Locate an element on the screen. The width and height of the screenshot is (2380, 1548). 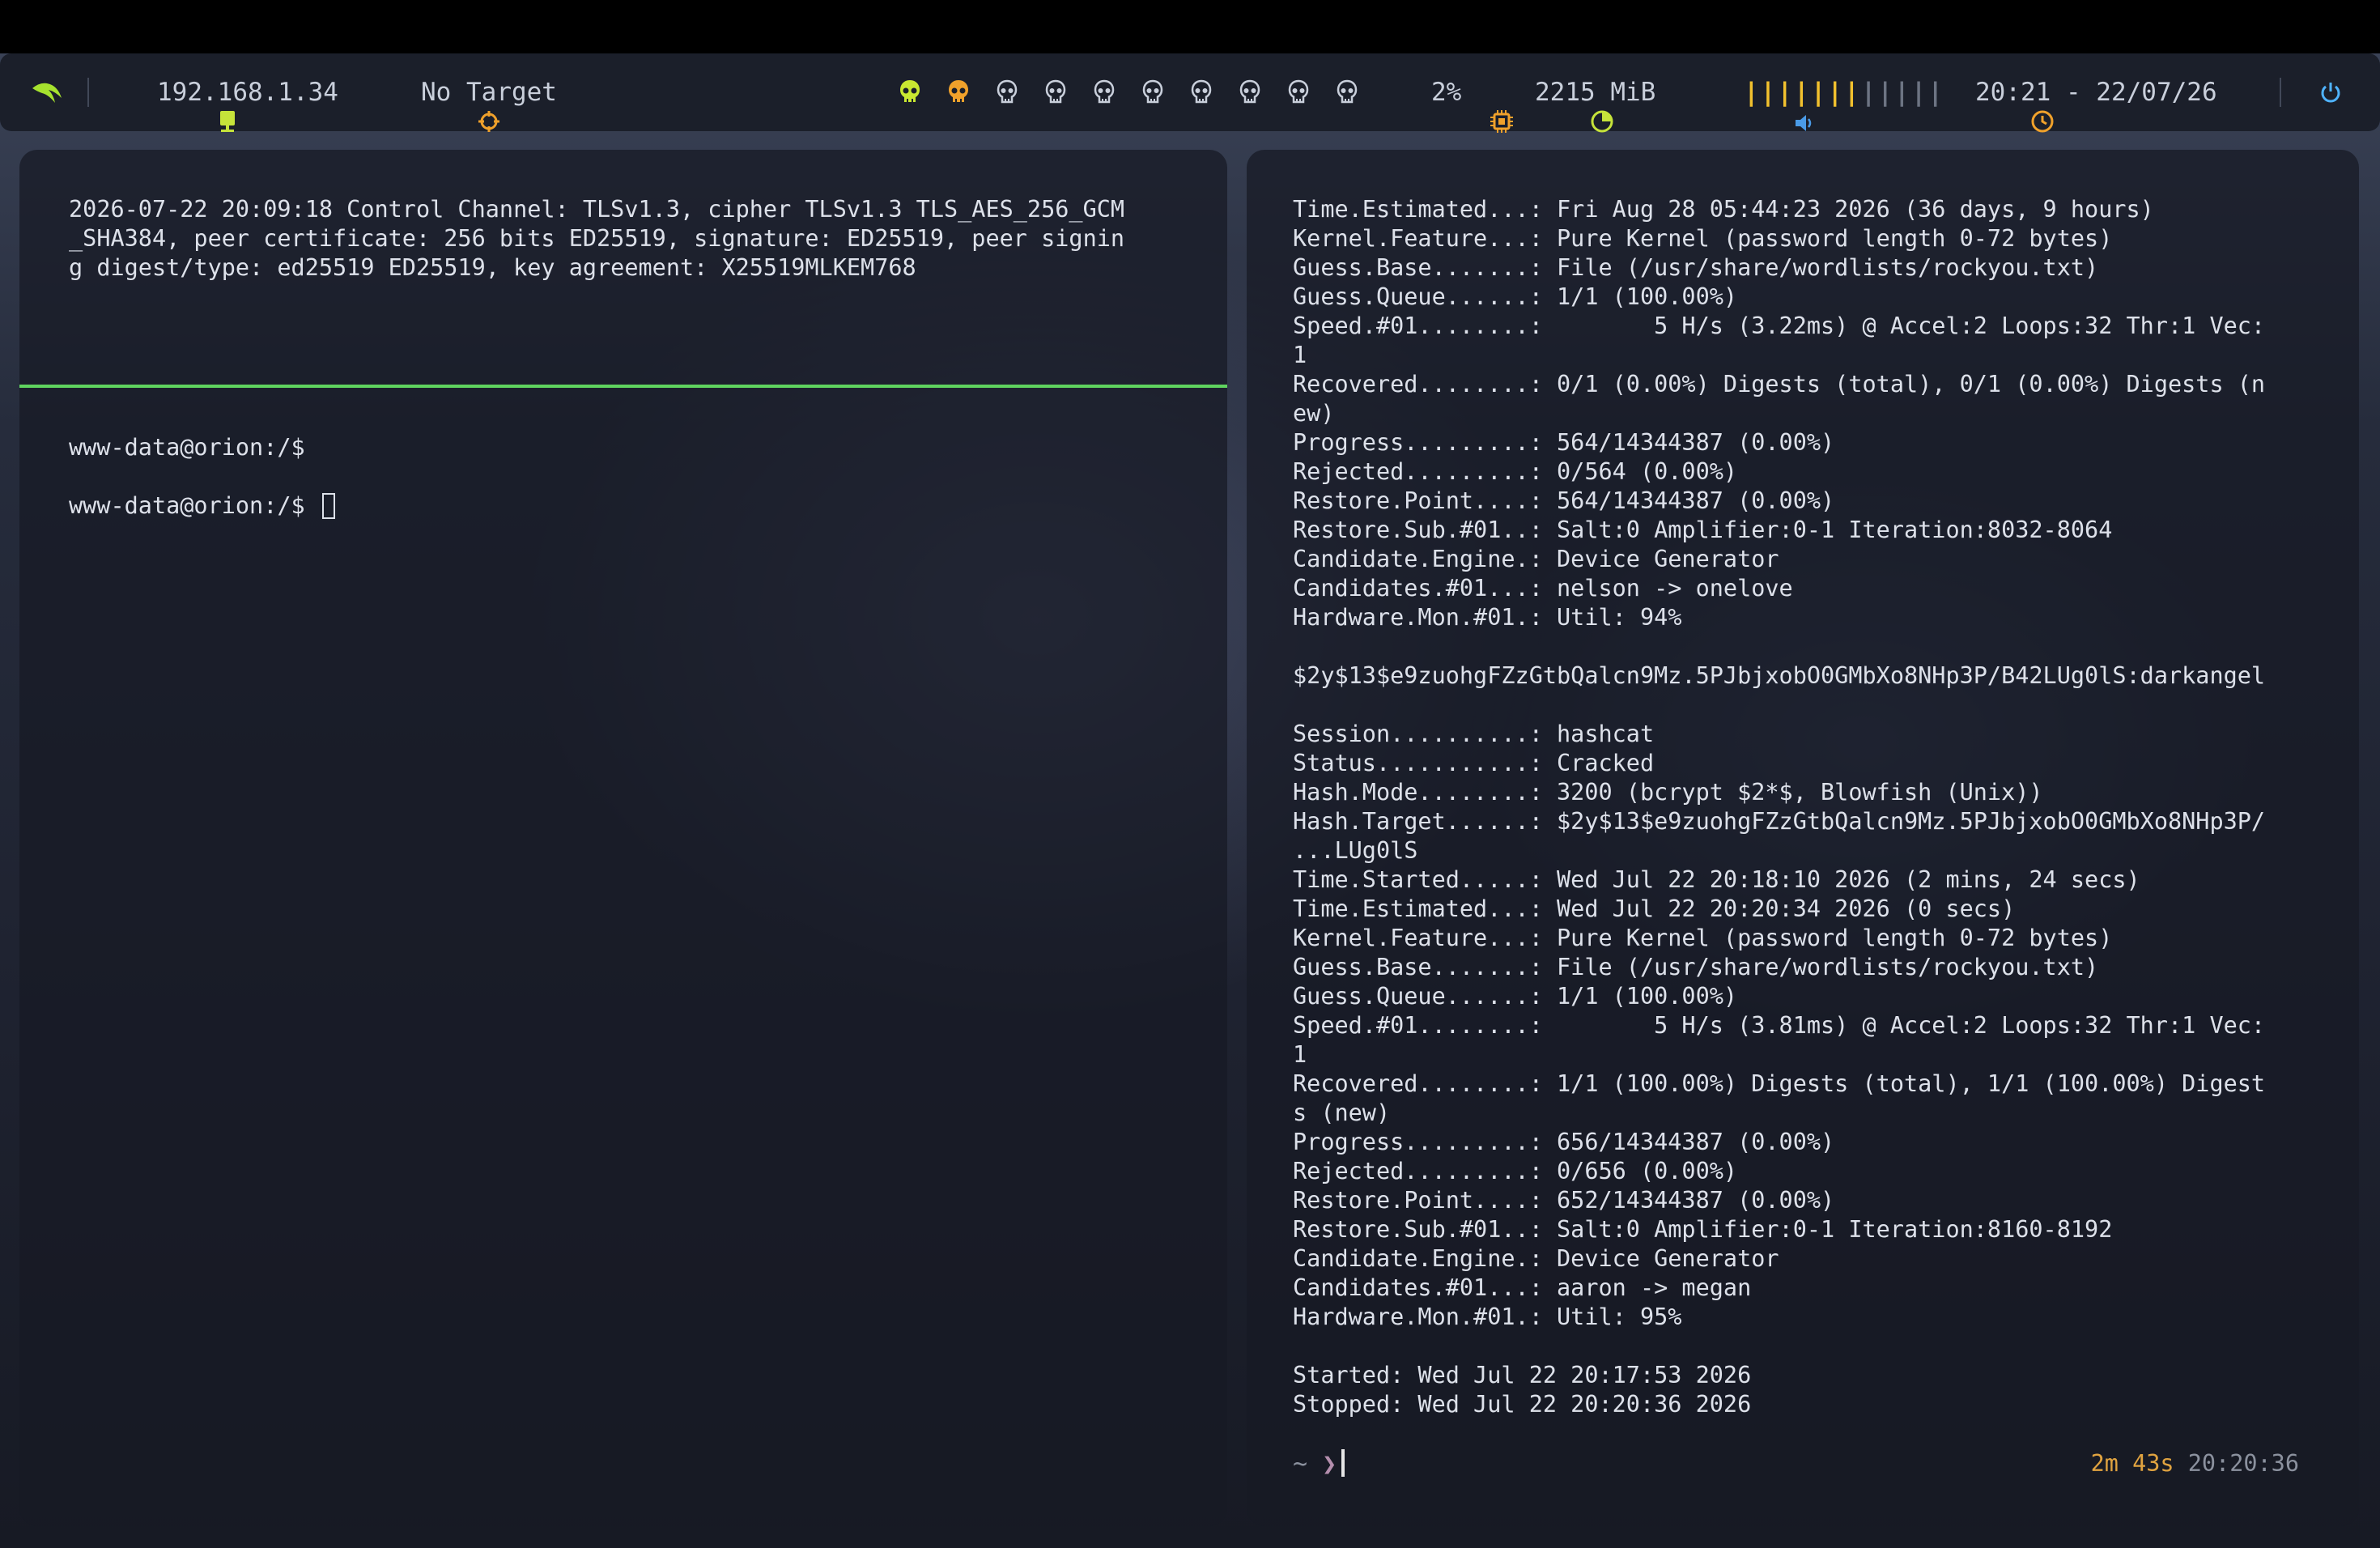
memory-widget: 2215 MiB is located at coordinates (1577, 93).